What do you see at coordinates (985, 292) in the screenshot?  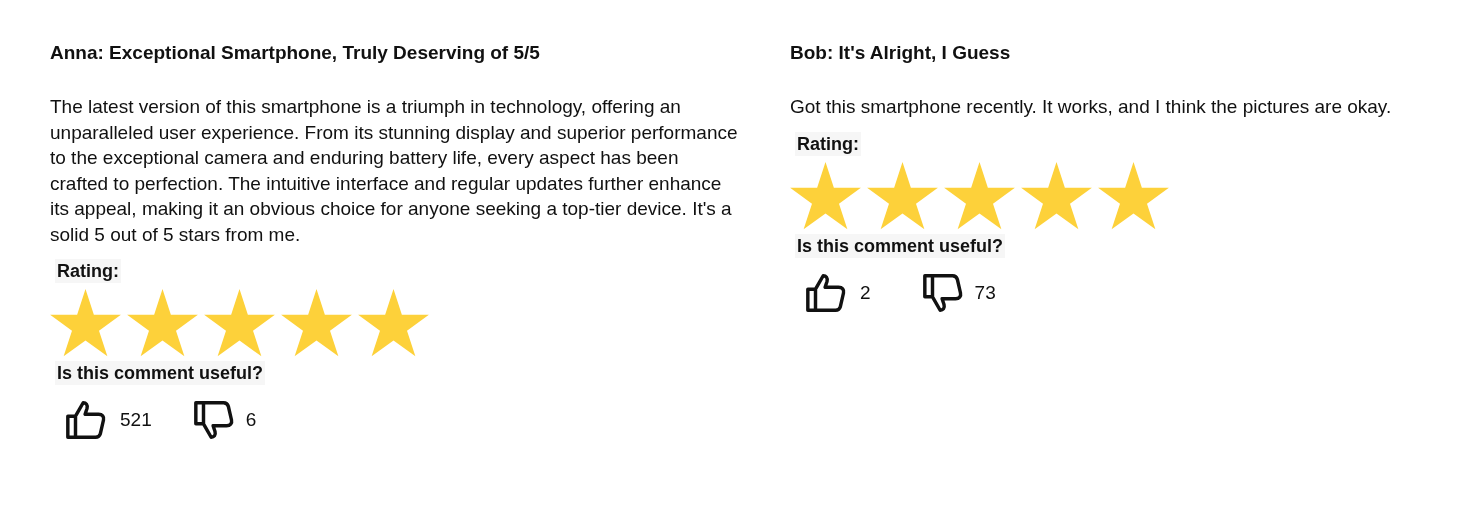 I see `dislike-count: 73` at bounding box center [985, 292].